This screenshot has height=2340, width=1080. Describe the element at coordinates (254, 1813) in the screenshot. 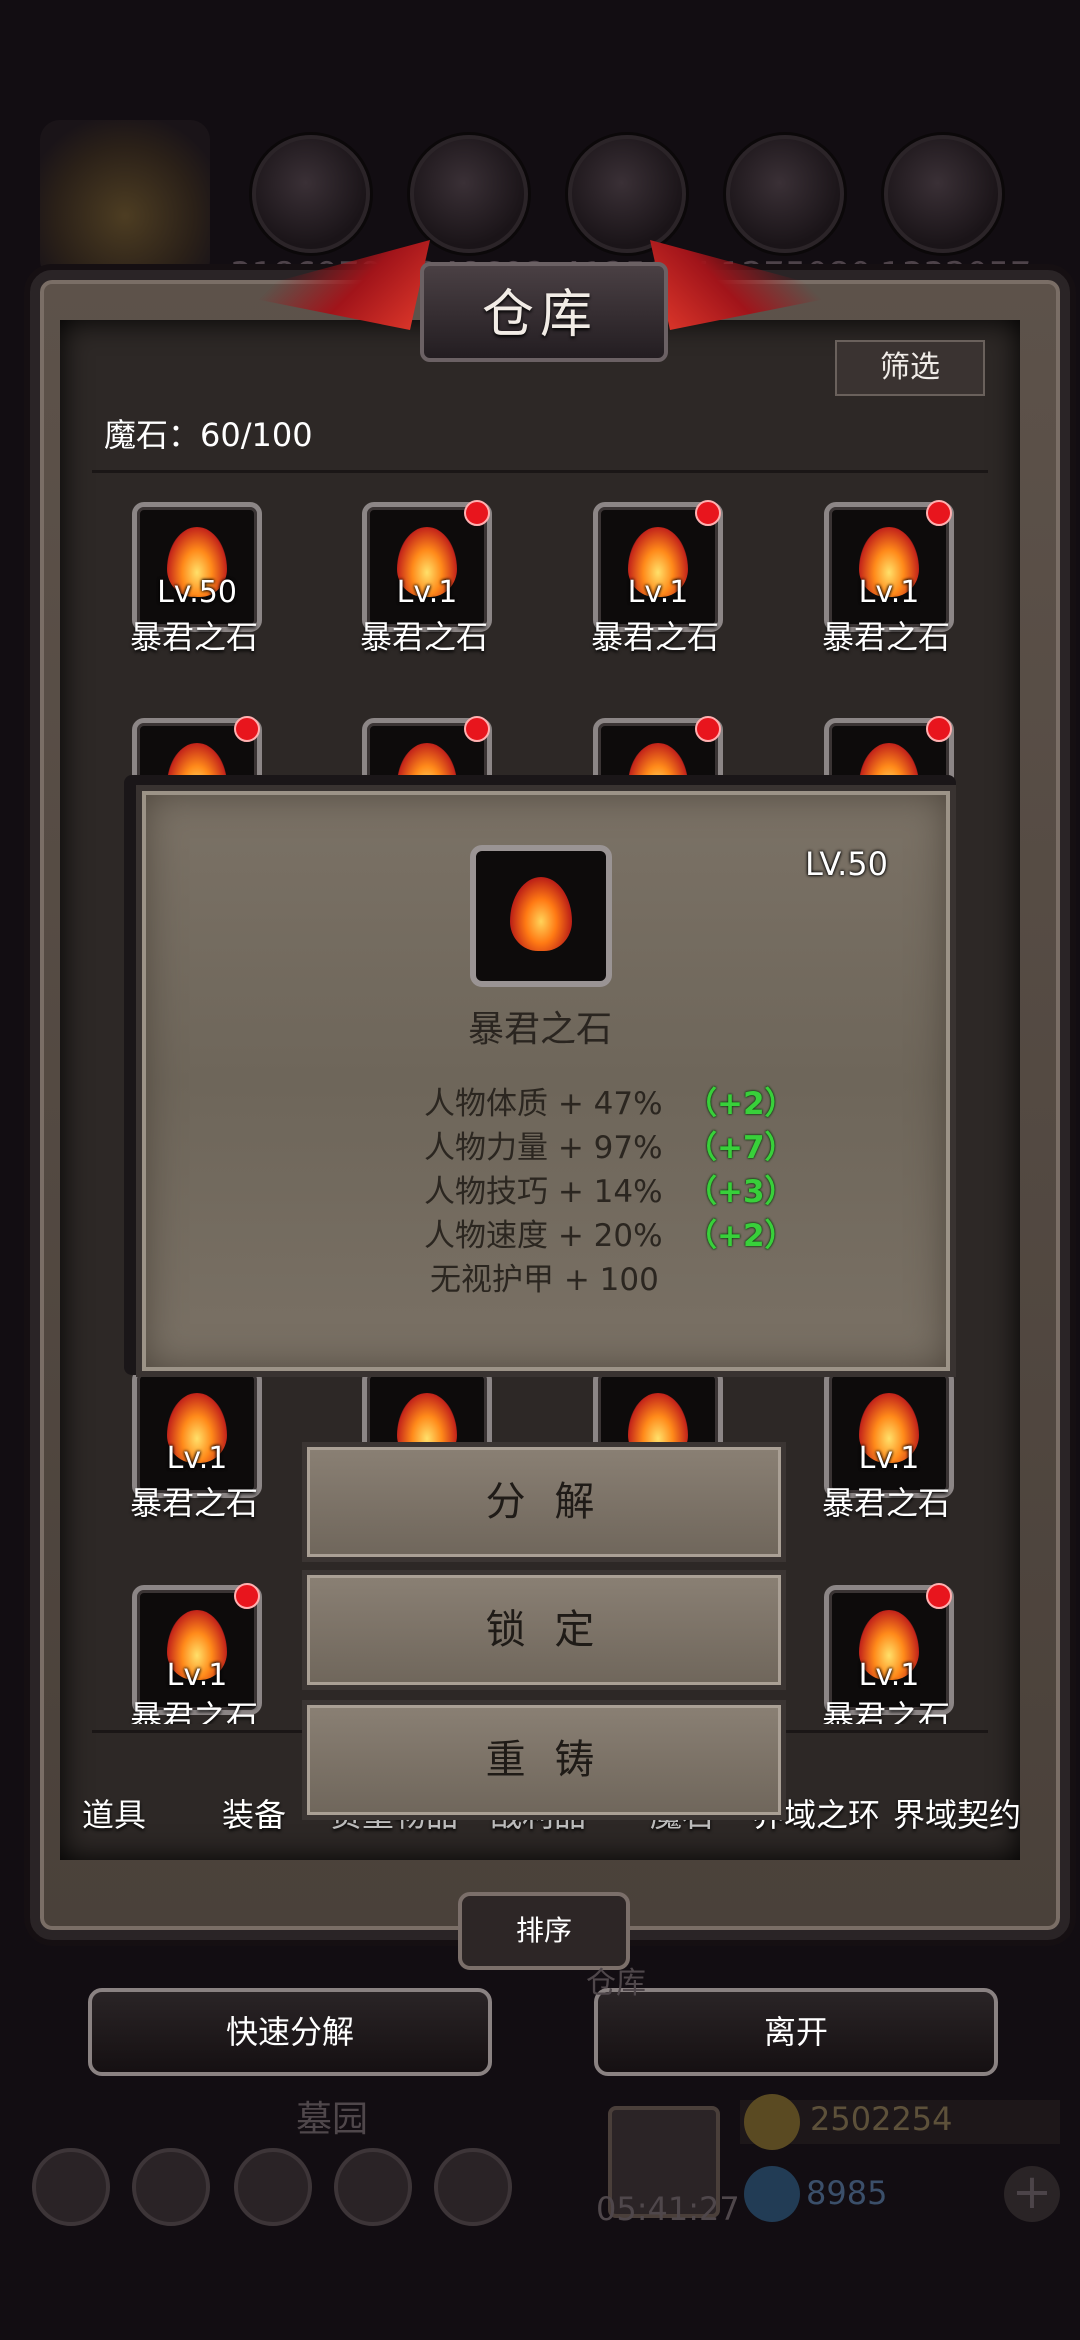

I see `tab-equipment: 装备` at that location.